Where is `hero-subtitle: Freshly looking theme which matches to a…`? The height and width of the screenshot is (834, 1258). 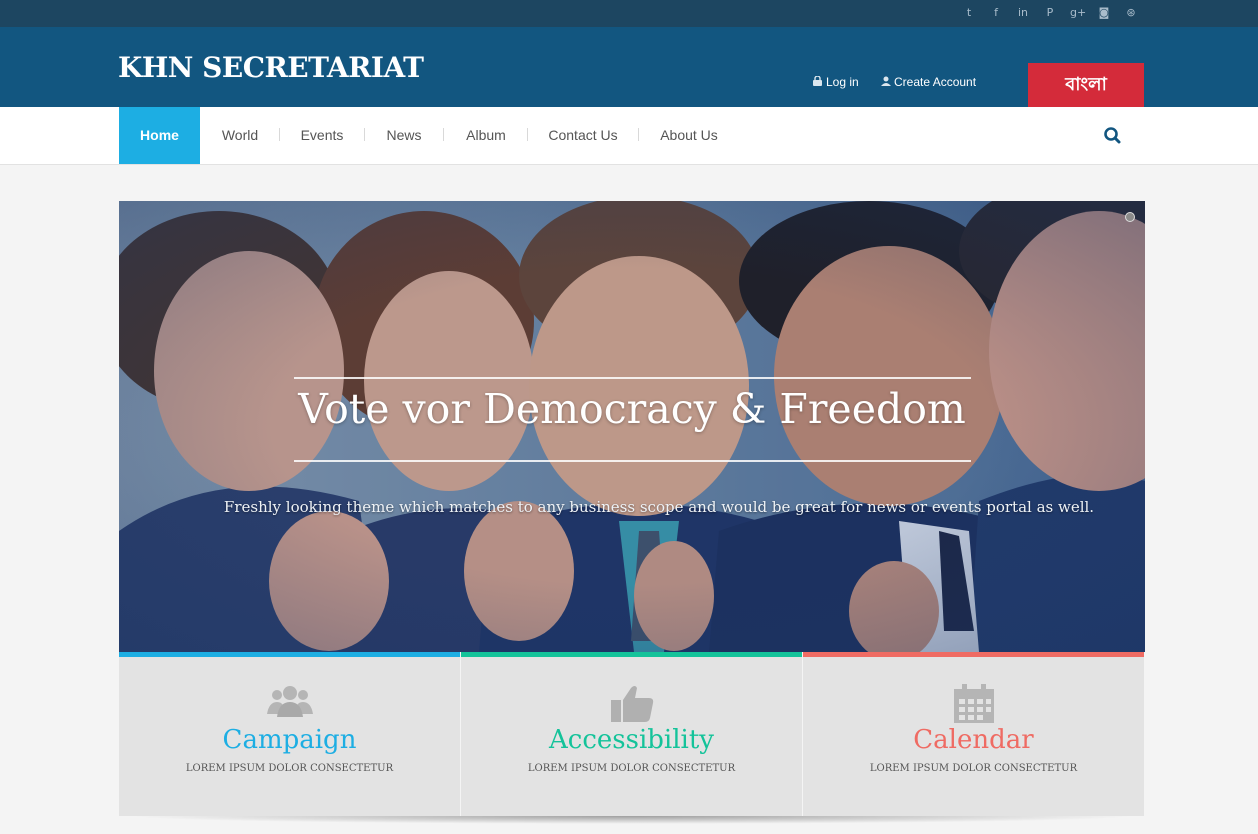 hero-subtitle: Freshly looking theme which matches to a… is located at coordinates (659, 507).